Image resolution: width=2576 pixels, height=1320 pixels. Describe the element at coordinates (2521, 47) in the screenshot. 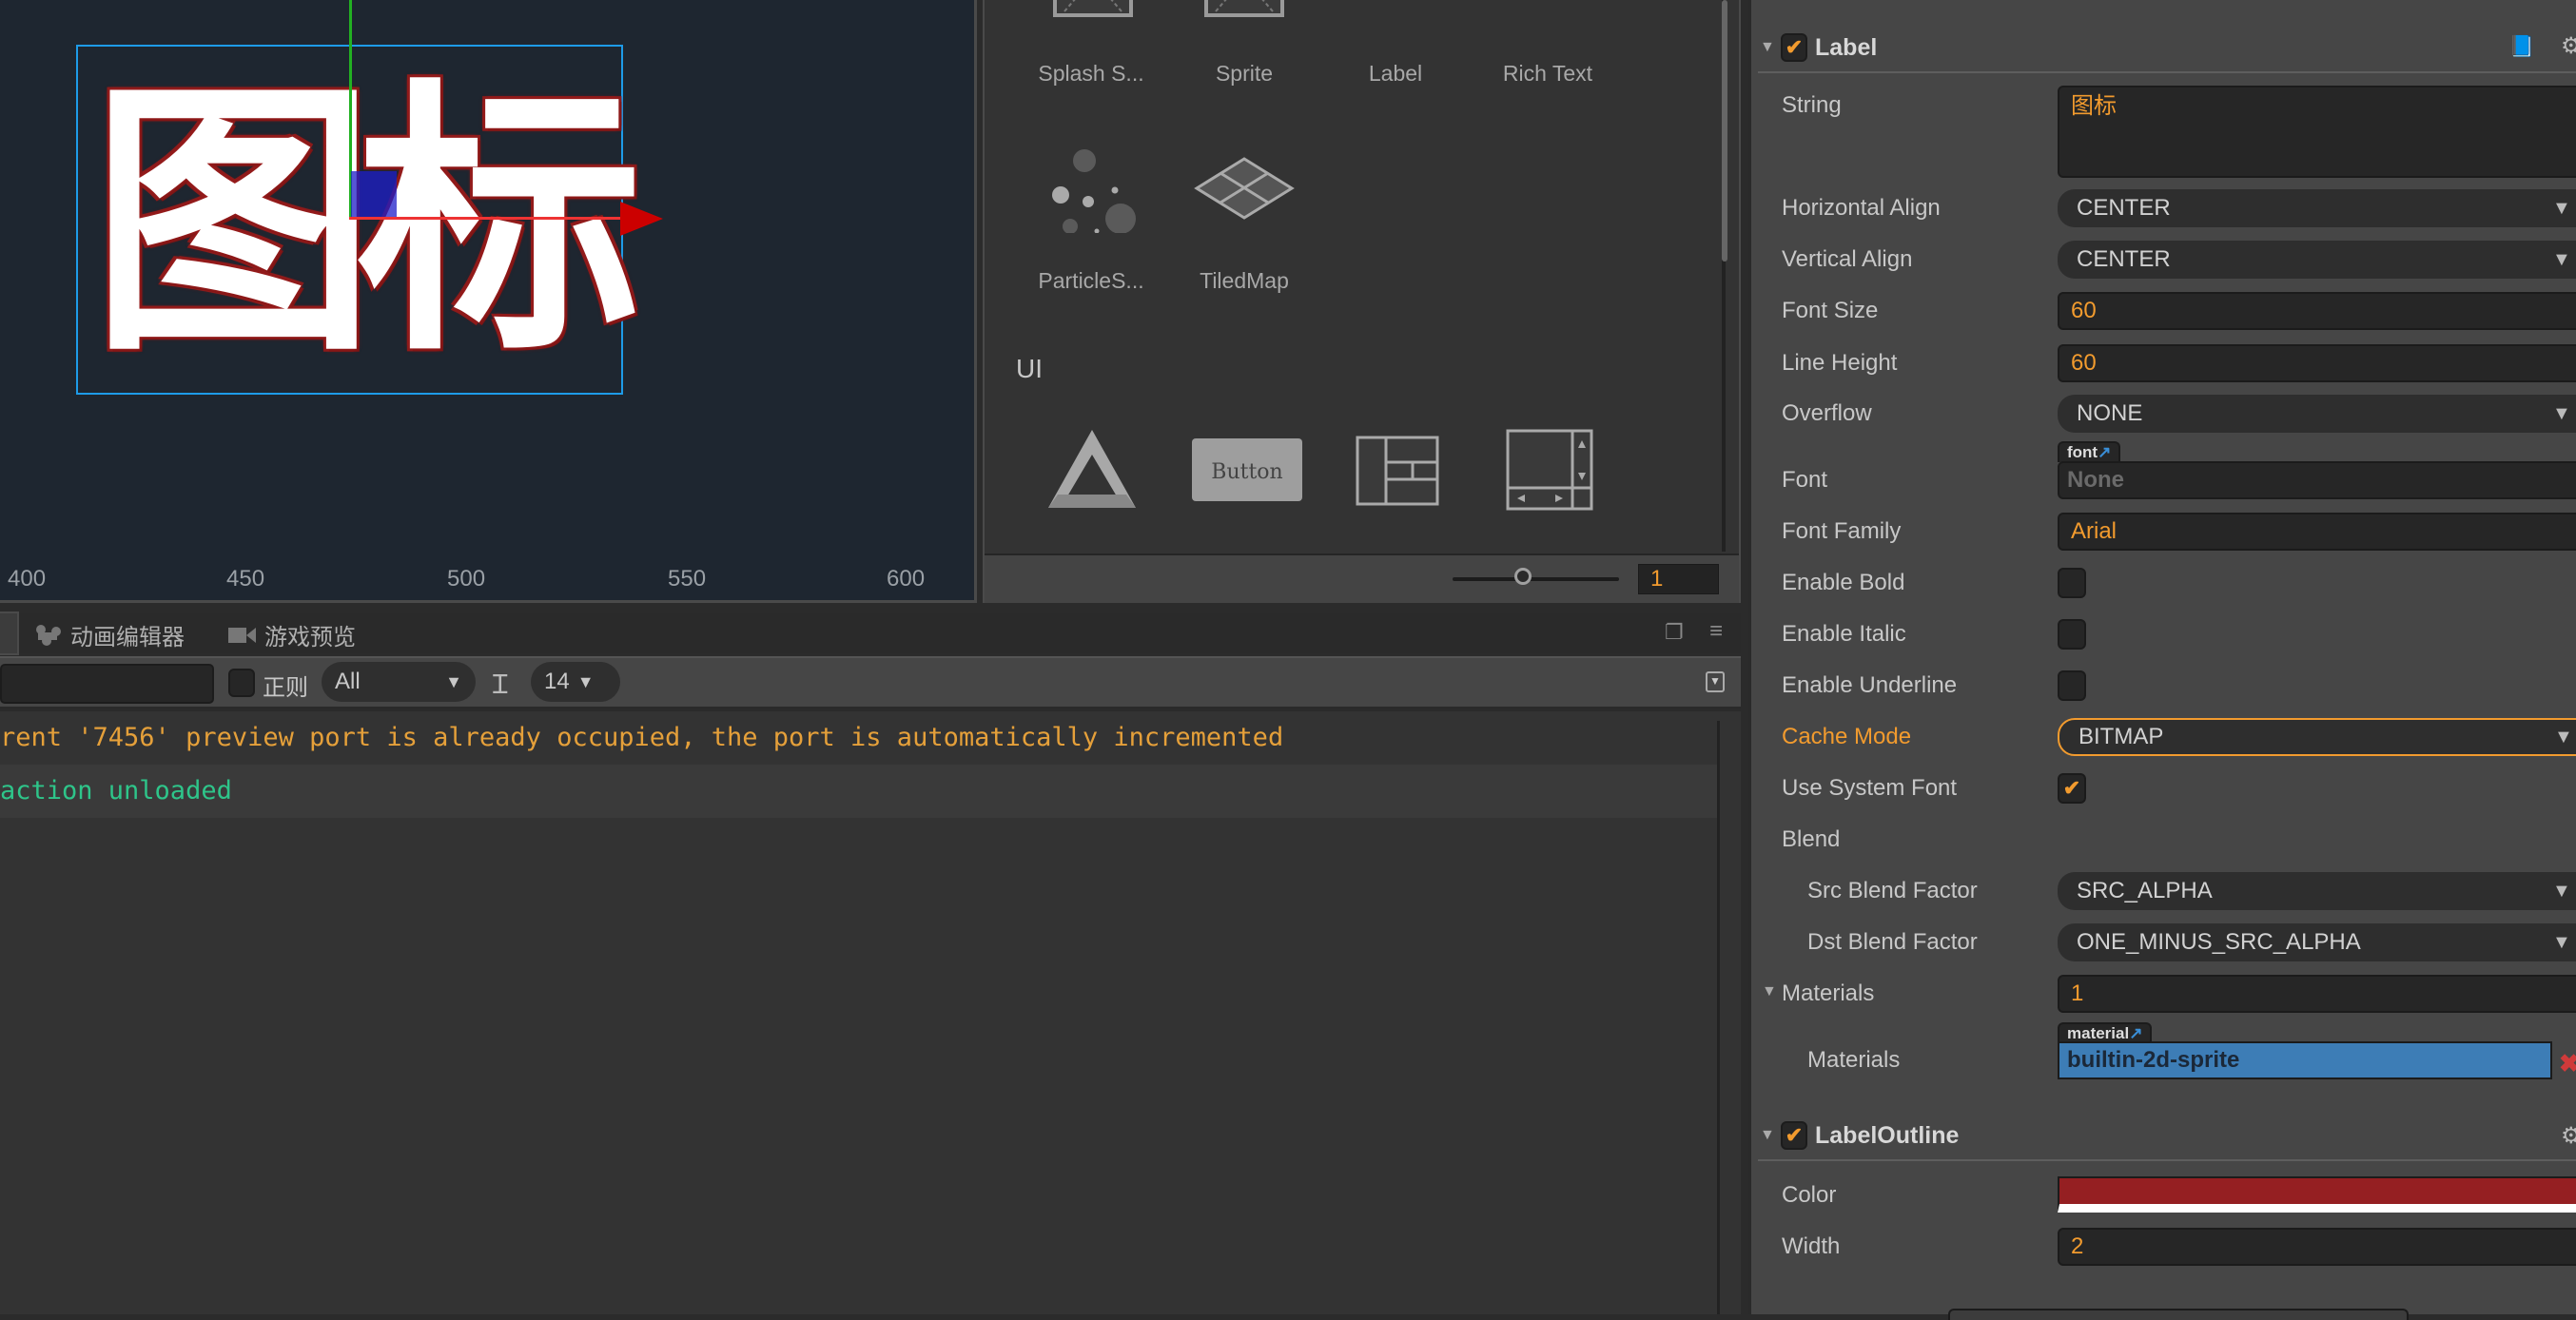

I see `help-book-icon: 📘` at that location.